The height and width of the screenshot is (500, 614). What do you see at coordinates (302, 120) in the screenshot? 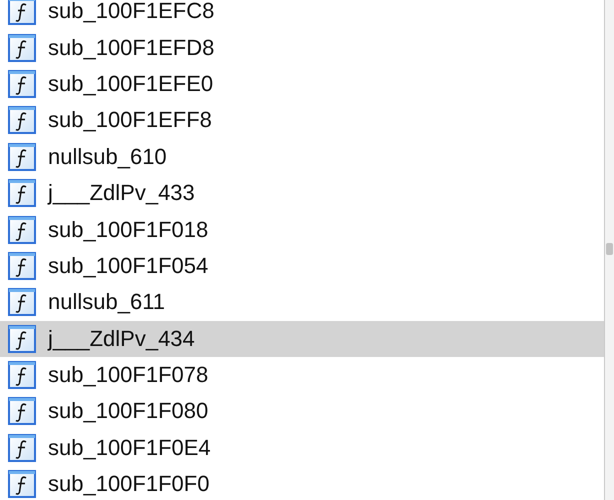
I see `function-row: sub_100F1EFF8` at bounding box center [302, 120].